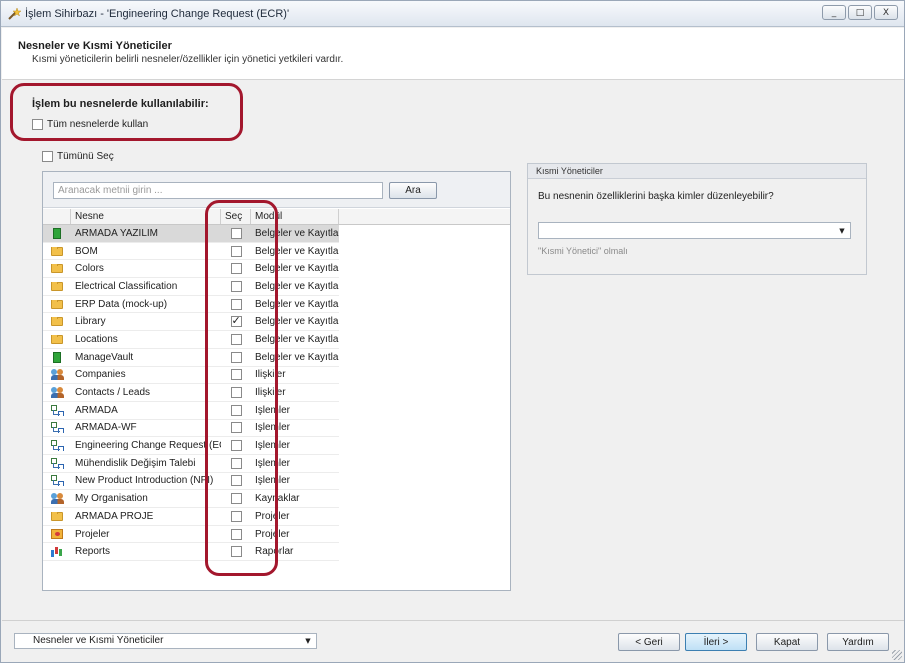  I want to click on wand-icon, so click(14, 13).